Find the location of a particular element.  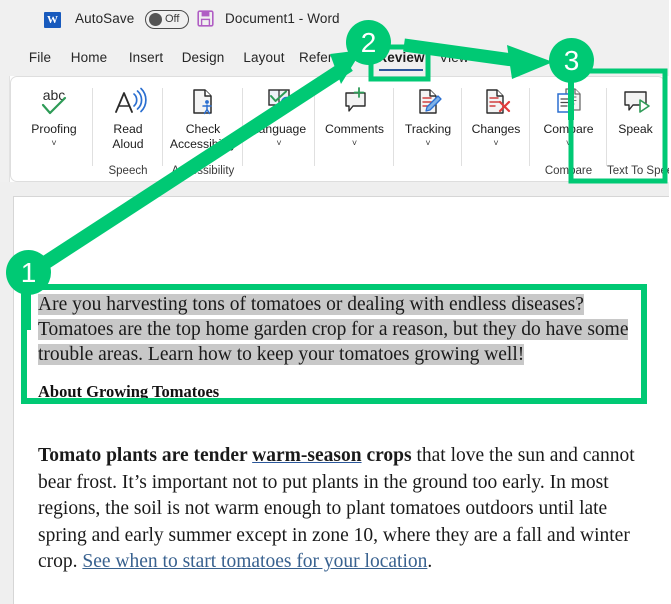

body-bold-underlined: warm-season is located at coordinates (307, 455).